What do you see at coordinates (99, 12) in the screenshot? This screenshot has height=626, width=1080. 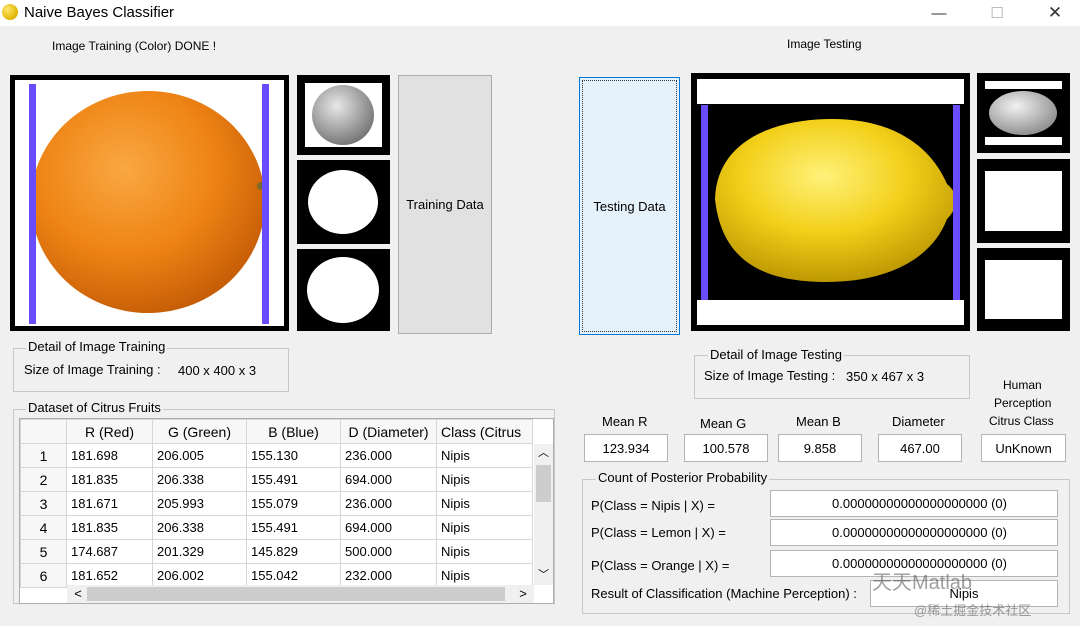 I see `window-title: Naive Bayes Classifier` at bounding box center [99, 12].